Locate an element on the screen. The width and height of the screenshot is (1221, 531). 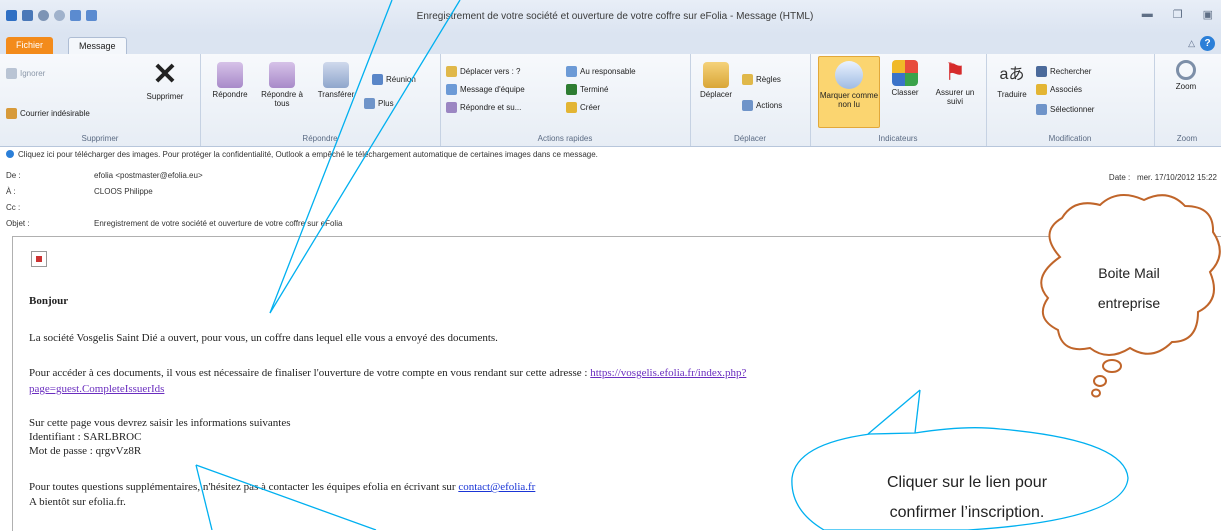
pointer-line-bottom-b is located at coordinates (286, 497).